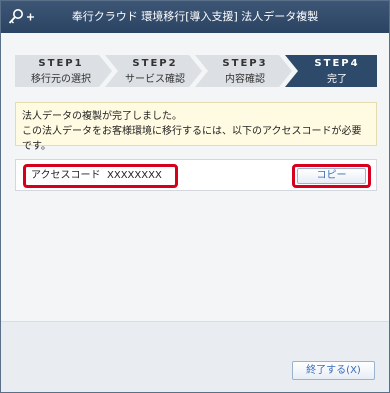 Image resolution: width=390 pixels, height=393 pixels. I want to click on step-4: STEP4 完了, so click(337, 71).